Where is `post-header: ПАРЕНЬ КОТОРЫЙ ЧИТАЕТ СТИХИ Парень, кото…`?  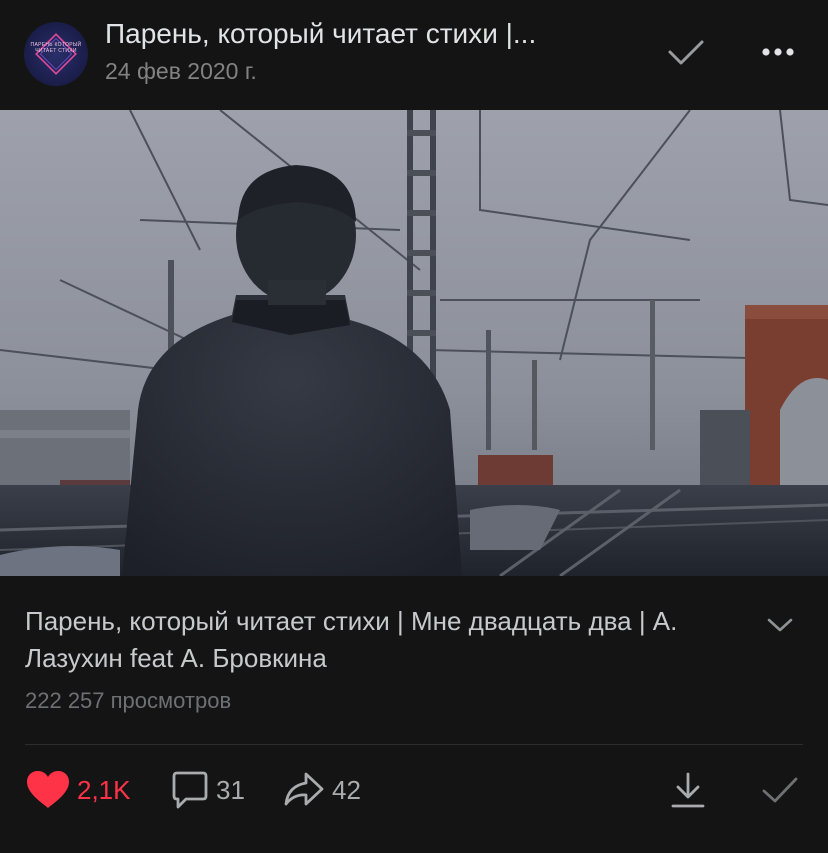
post-header: ПАРЕНЬ КОТОРЫЙ ЧИТАЕТ СТИХИ Парень, кото… is located at coordinates (414, 55).